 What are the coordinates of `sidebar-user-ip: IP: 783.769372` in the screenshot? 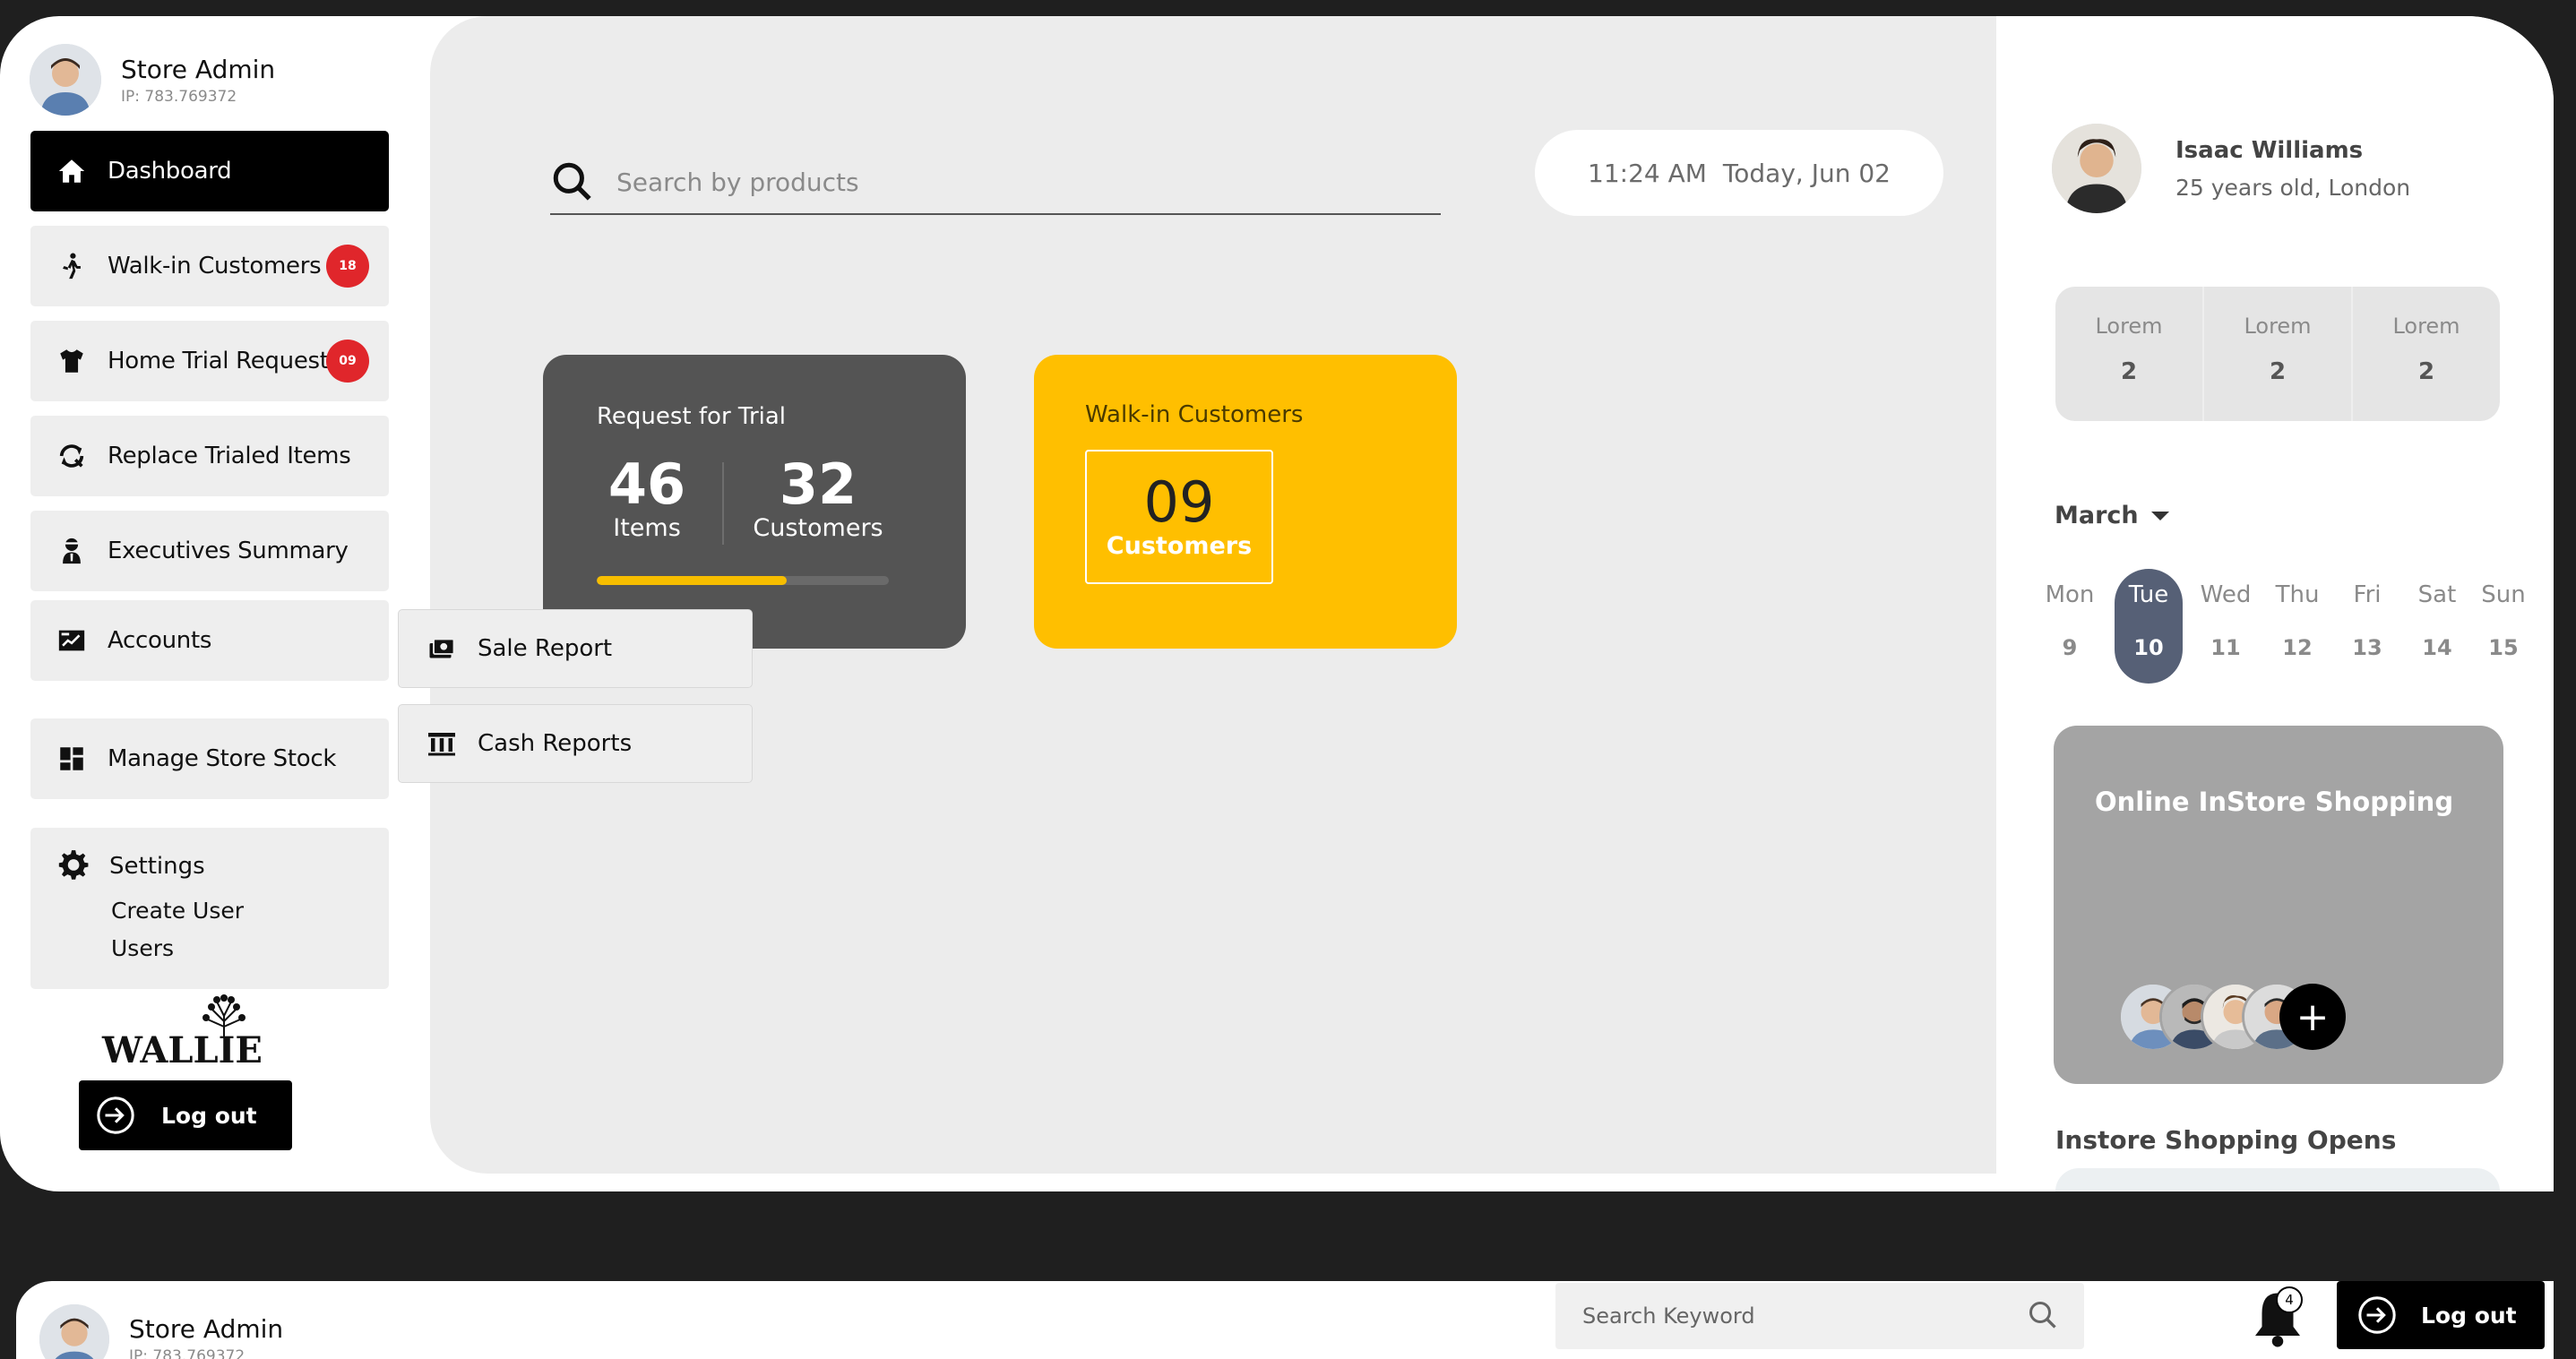 It's located at (179, 96).